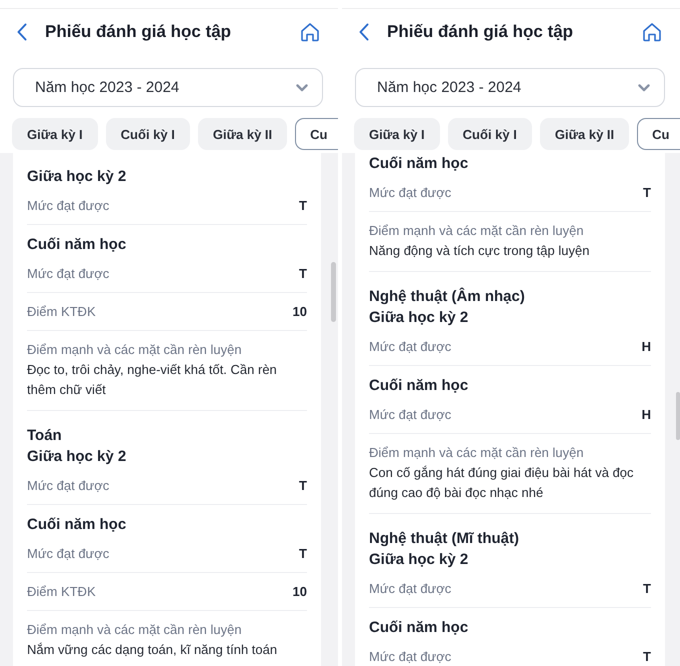  Describe the element at coordinates (444, 539) in the screenshot. I see `subject-title: Nghệ thuật (Mĩ thuật)` at that location.